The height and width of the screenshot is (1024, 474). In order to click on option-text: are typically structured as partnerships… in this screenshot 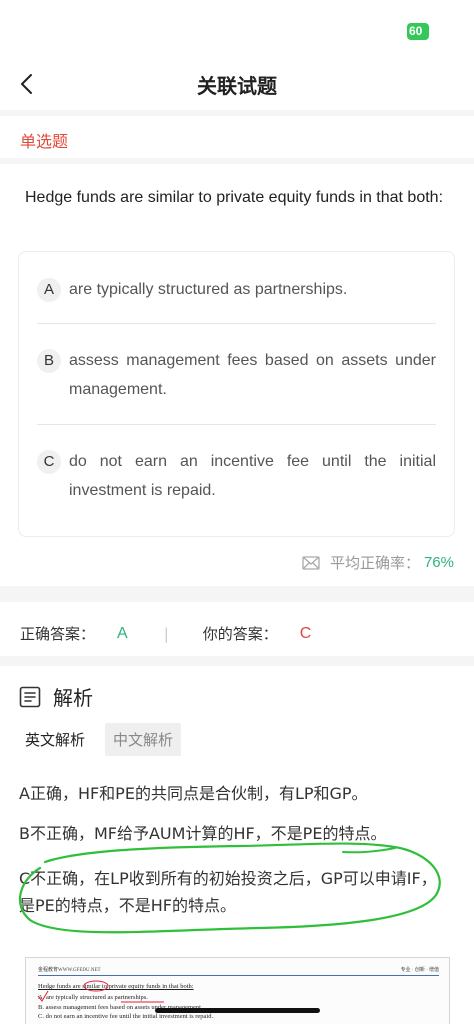, I will do `click(208, 289)`.